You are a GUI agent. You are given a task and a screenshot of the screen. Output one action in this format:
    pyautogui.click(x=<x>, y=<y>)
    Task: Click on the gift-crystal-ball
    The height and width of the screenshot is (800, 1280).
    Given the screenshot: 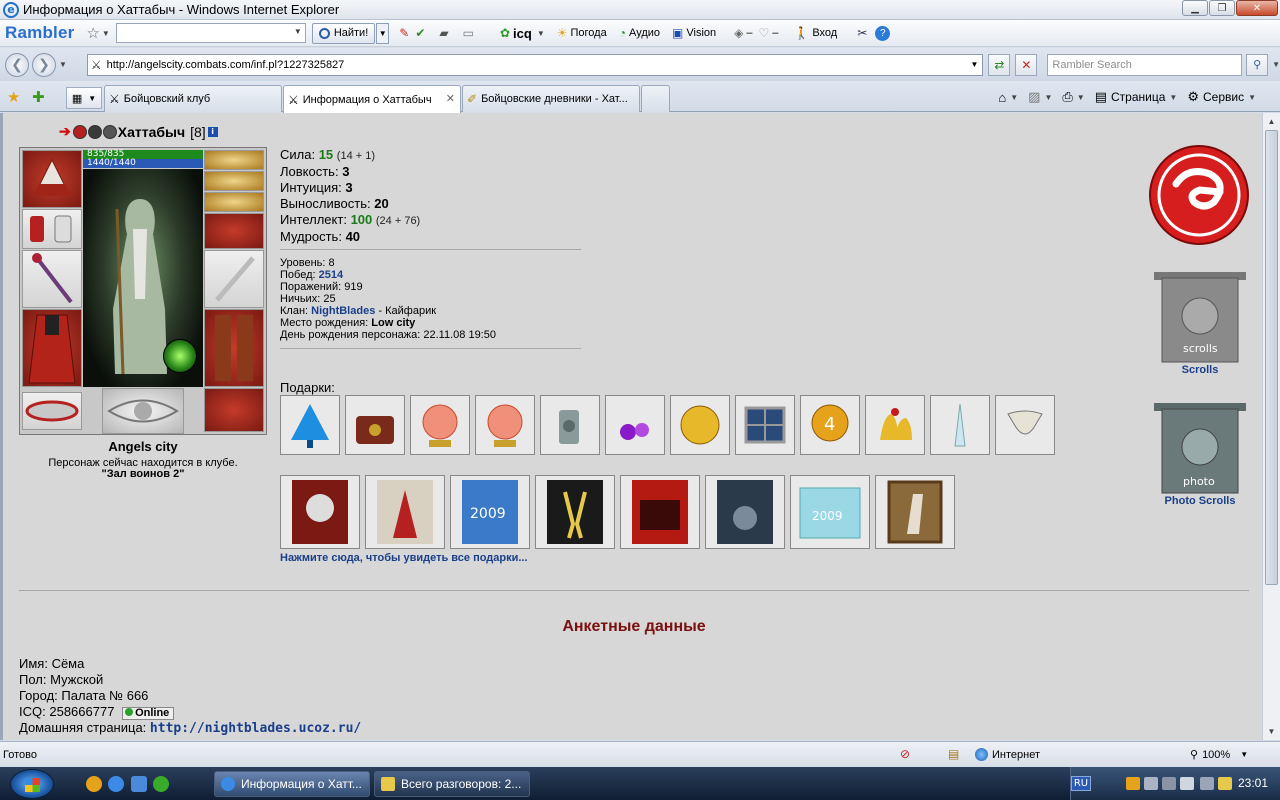 What is the action you would take?
    pyautogui.click(x=440, y=425)
    